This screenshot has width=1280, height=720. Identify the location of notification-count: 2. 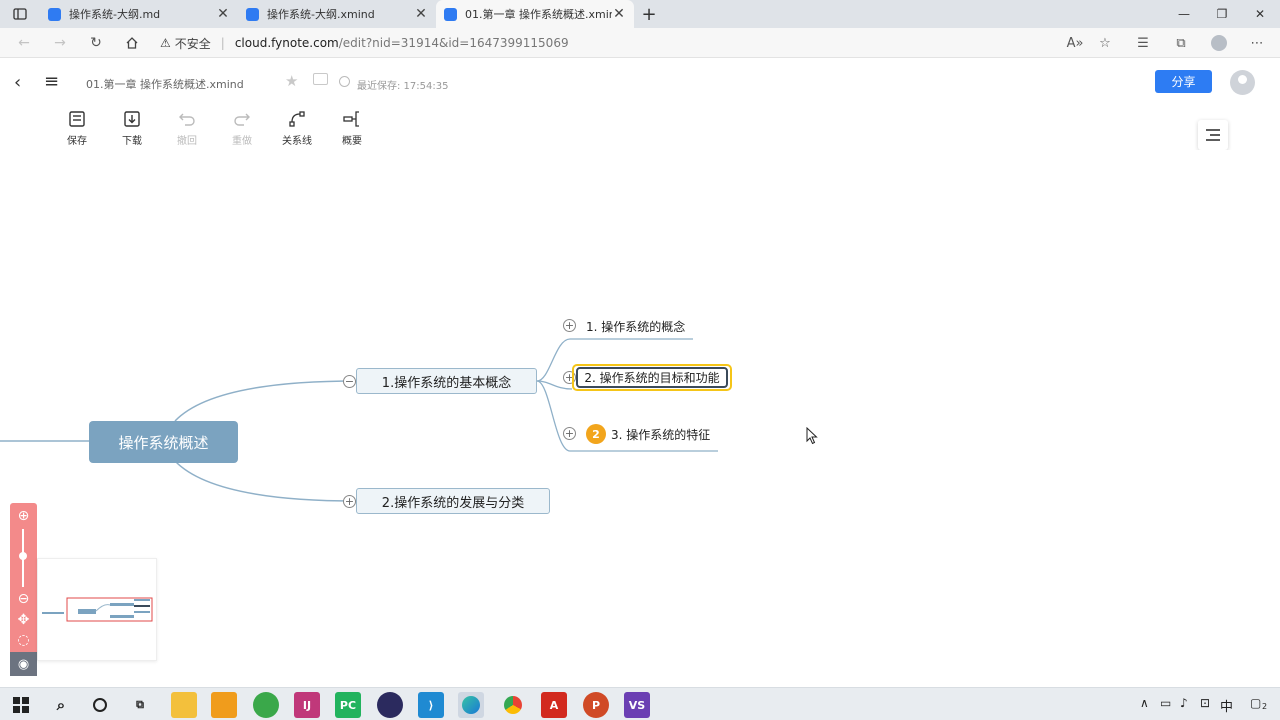
(1265, 706).